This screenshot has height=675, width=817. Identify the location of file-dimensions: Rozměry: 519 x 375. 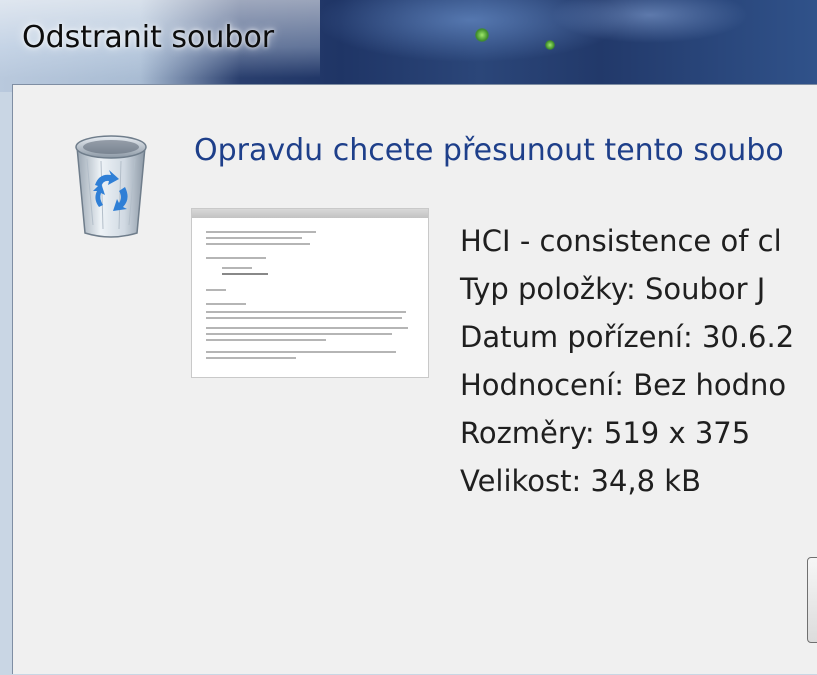
(605, 433).